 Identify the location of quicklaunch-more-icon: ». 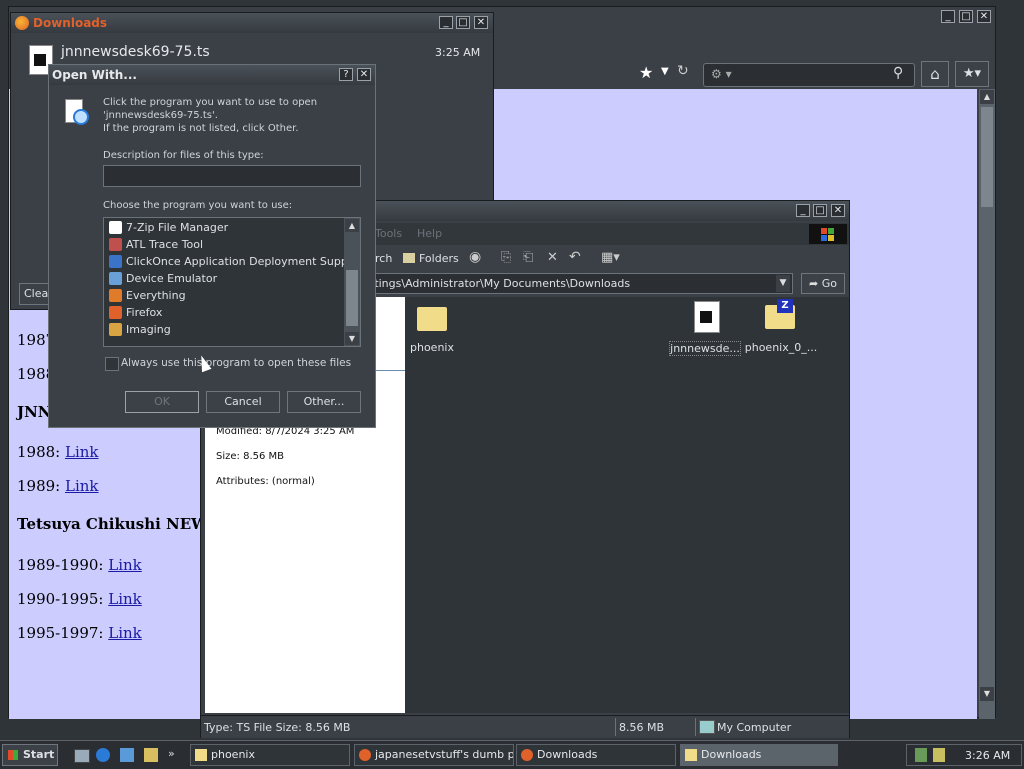
(171, 753).